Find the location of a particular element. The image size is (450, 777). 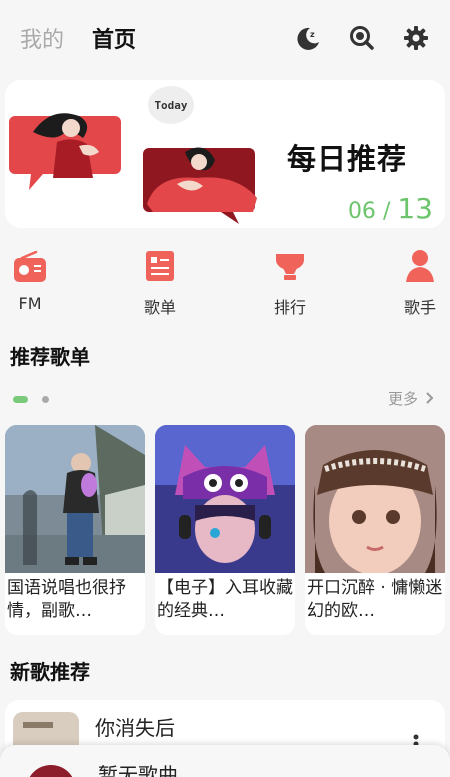

song-name: 你消失后 is located at coordinates (135, 728).